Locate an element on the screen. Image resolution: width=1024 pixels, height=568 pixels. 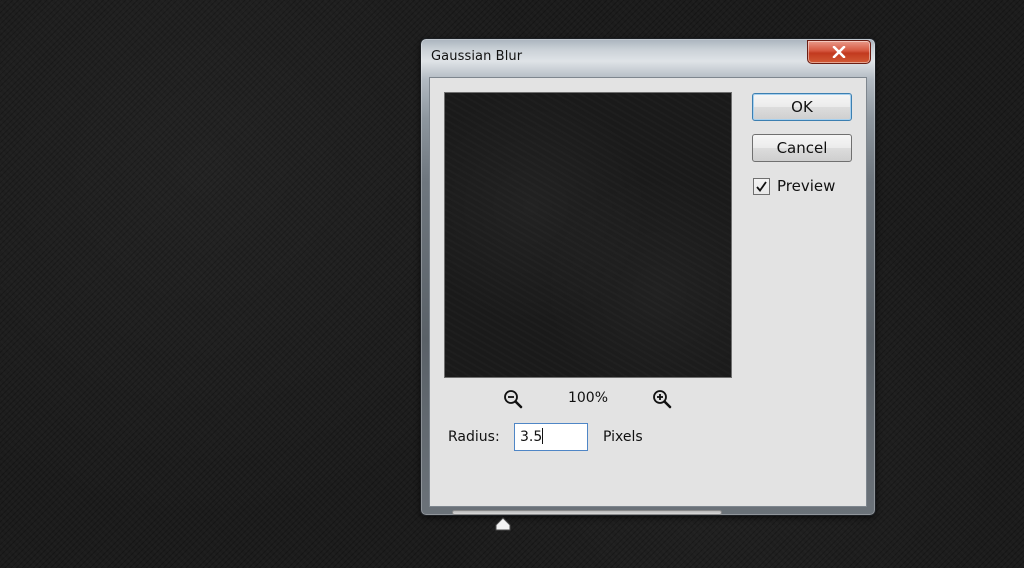
radius-slider-thumb is located at coordinates (503, 523).